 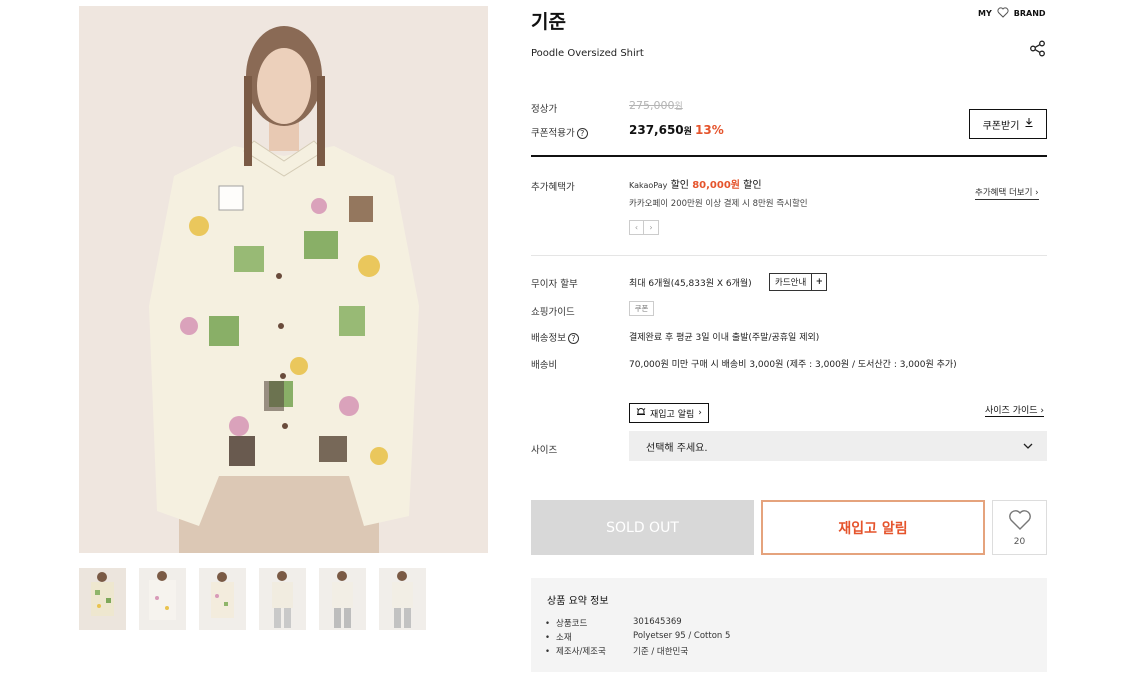 What do you see at coordinates (548, 20) in the screenshot?
I see `brand-title: 기준` at bounding box center [548, 20].